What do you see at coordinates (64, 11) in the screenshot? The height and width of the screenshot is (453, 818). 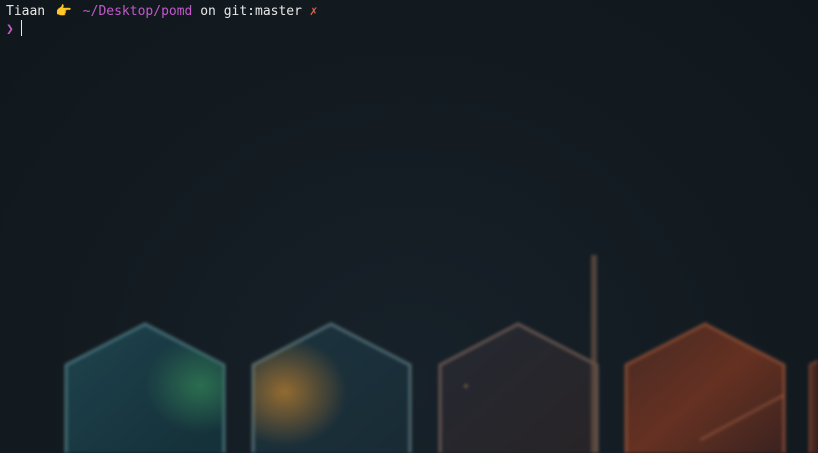 I see `pointing-hand-icon: 👉` at bounding box center [64, 11].